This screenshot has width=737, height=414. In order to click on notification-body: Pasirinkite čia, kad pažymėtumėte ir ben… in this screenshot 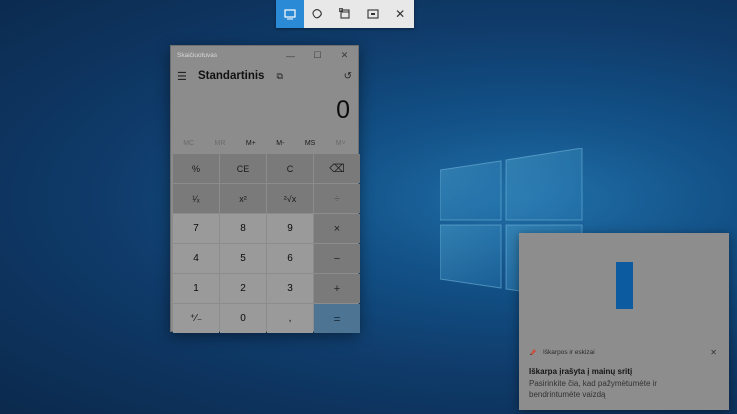, I will do `click(593, 389)`.